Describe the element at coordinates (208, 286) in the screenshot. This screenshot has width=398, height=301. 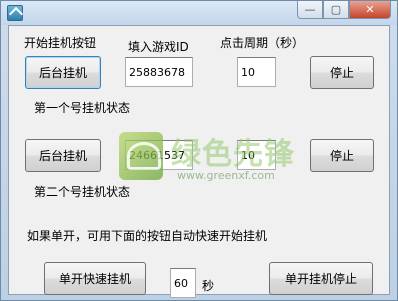
I see `quick-seconds-unit: 秒` at that location.